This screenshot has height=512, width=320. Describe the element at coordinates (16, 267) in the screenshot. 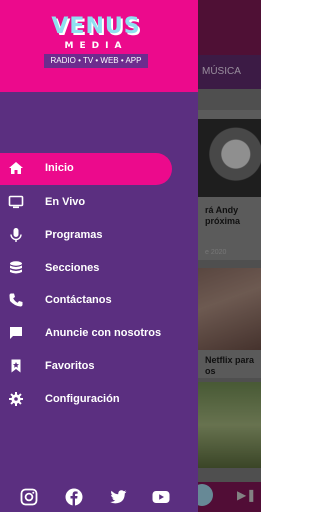

I see `database-icon` at that location.